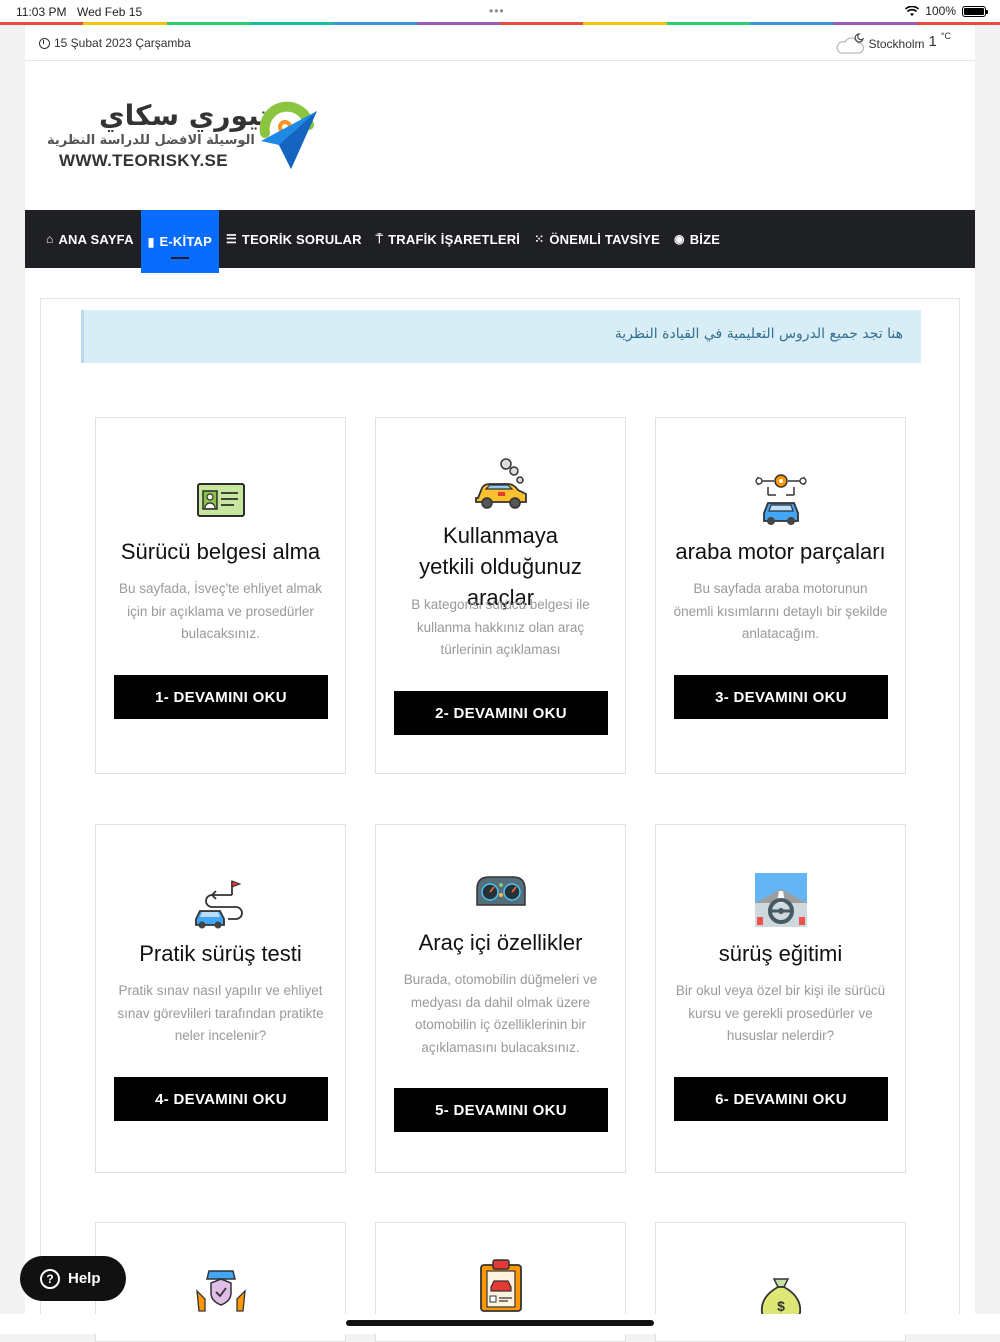  I want to click on sign-icon: ⍑, so click(379, 238).